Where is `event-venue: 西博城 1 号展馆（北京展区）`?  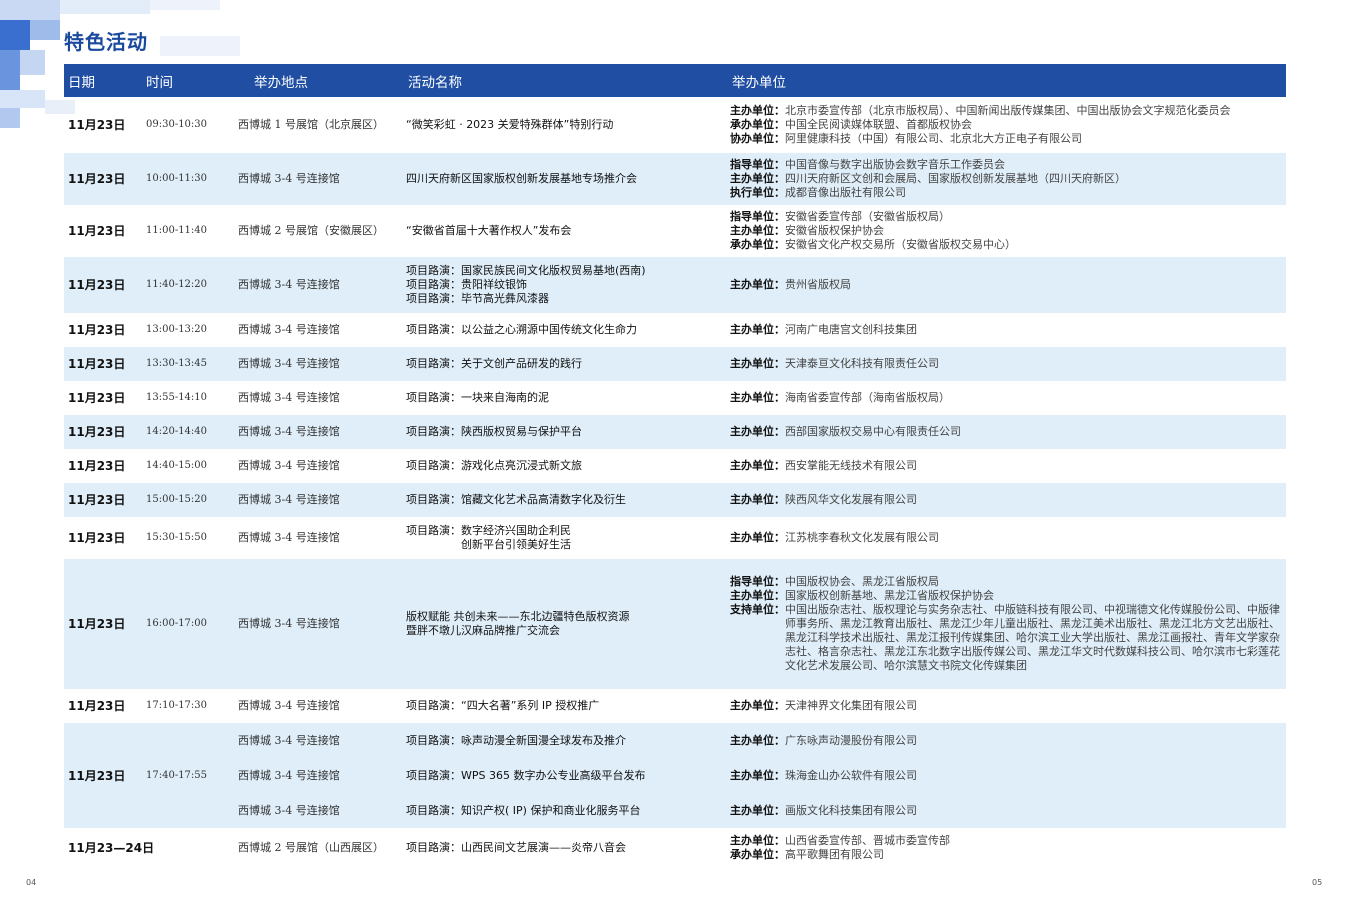 event-venue: 西博城 1 号展馆（北京展区） is located at coordinates (311, 124).